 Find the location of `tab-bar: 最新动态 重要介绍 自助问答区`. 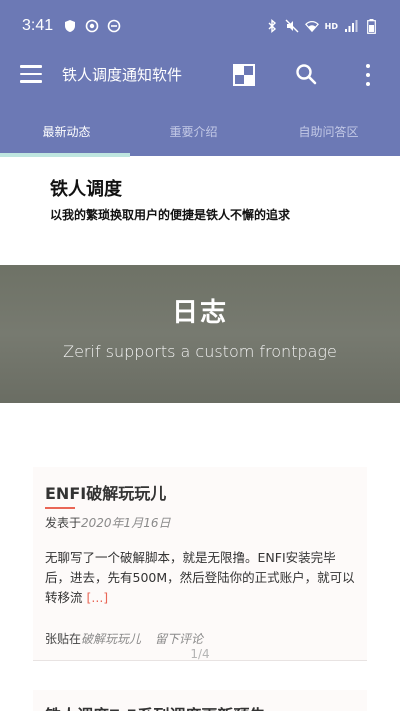

tab-bar: 最新动态 重要介绍 自助问答区 is located at coordinates (200, 127).